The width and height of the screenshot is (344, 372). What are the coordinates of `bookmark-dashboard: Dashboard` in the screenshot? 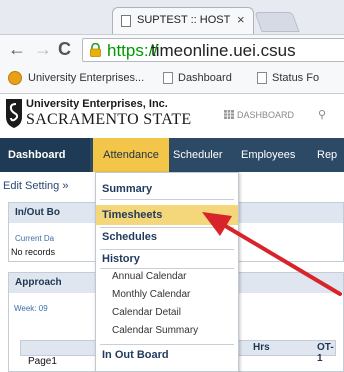 It's located at (205, 78).